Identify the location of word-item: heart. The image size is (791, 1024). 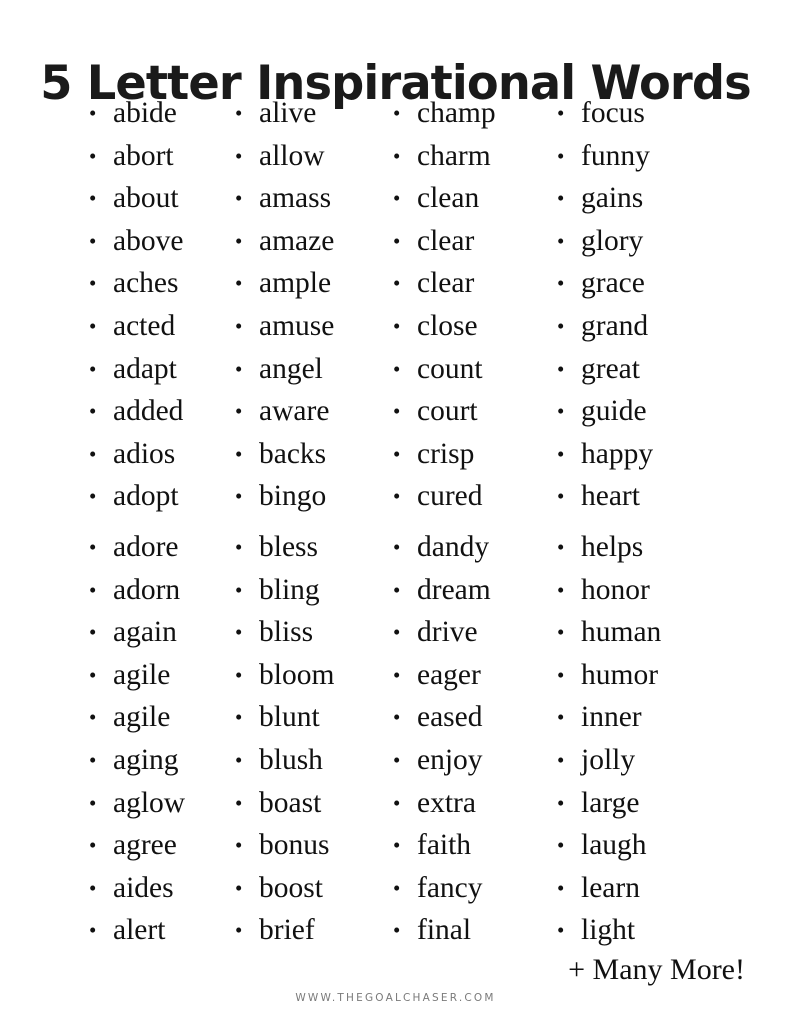
(654, 496).